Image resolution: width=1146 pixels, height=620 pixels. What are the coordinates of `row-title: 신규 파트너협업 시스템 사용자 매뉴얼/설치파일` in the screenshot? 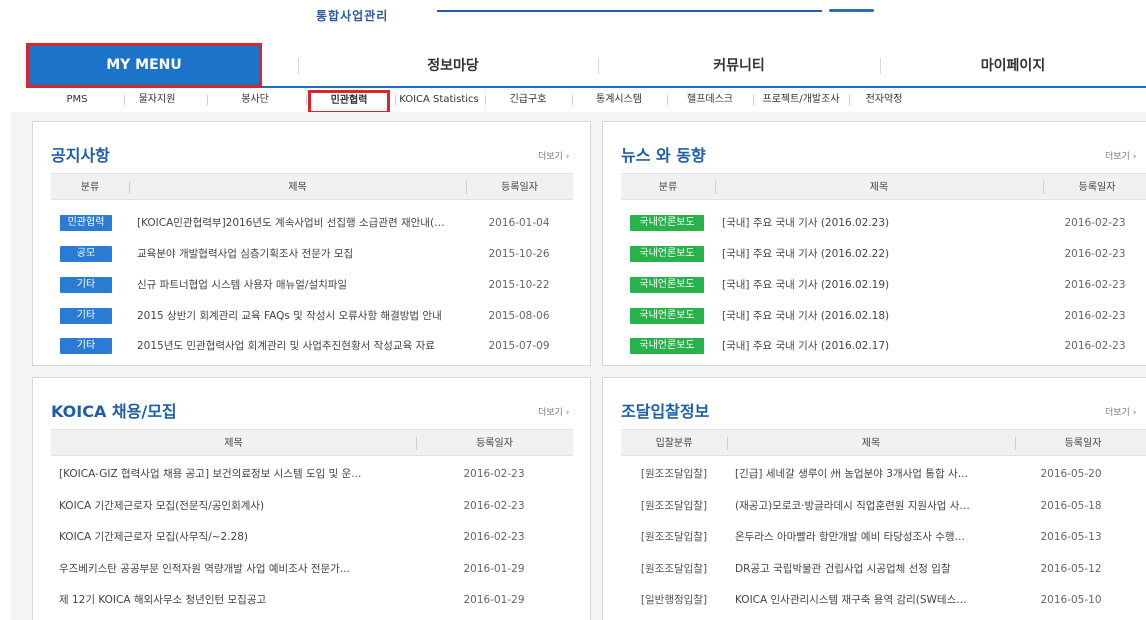 It's located at (300, 285).